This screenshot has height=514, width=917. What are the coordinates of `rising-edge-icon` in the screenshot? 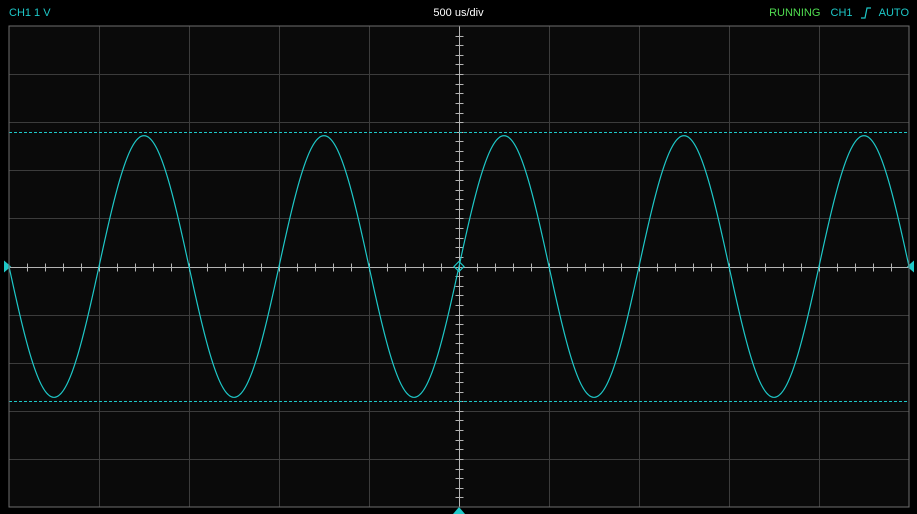 It's located at (866, 13).